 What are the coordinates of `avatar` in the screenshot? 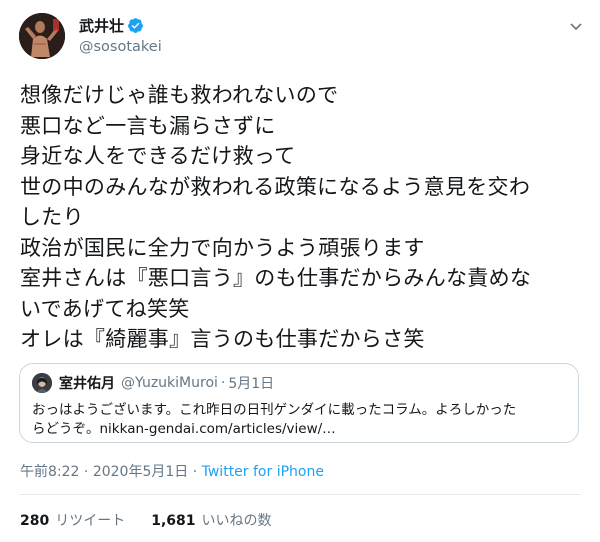 It's located at (42, 36).